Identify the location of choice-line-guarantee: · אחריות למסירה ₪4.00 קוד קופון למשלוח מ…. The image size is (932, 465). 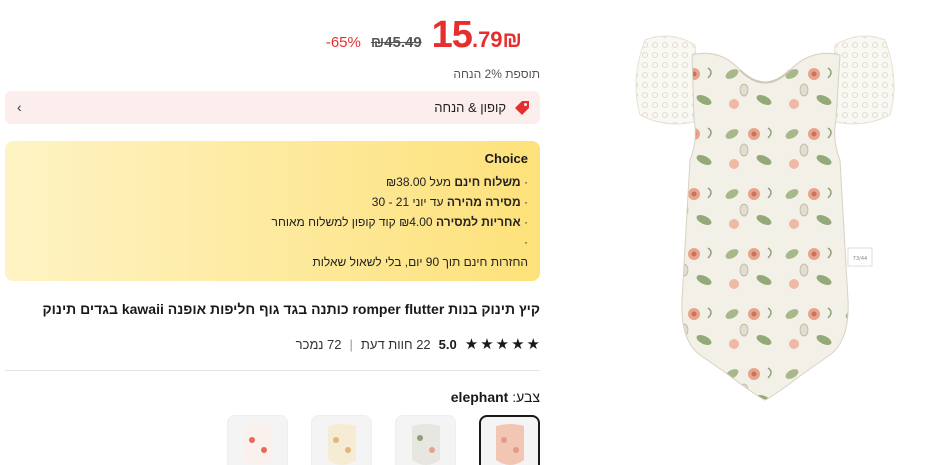
(272, 222).